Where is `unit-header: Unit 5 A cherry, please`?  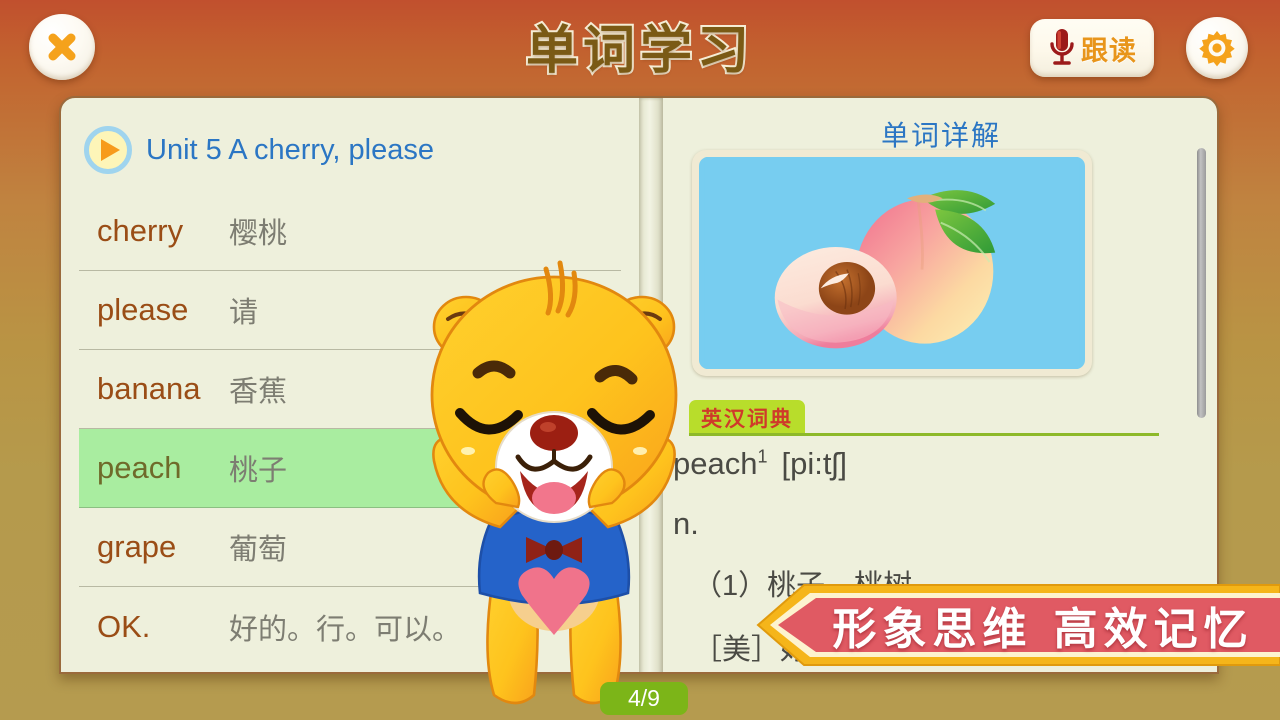
unit-header: Unit 5 A cherry, please is located at coordinates (350, 150).